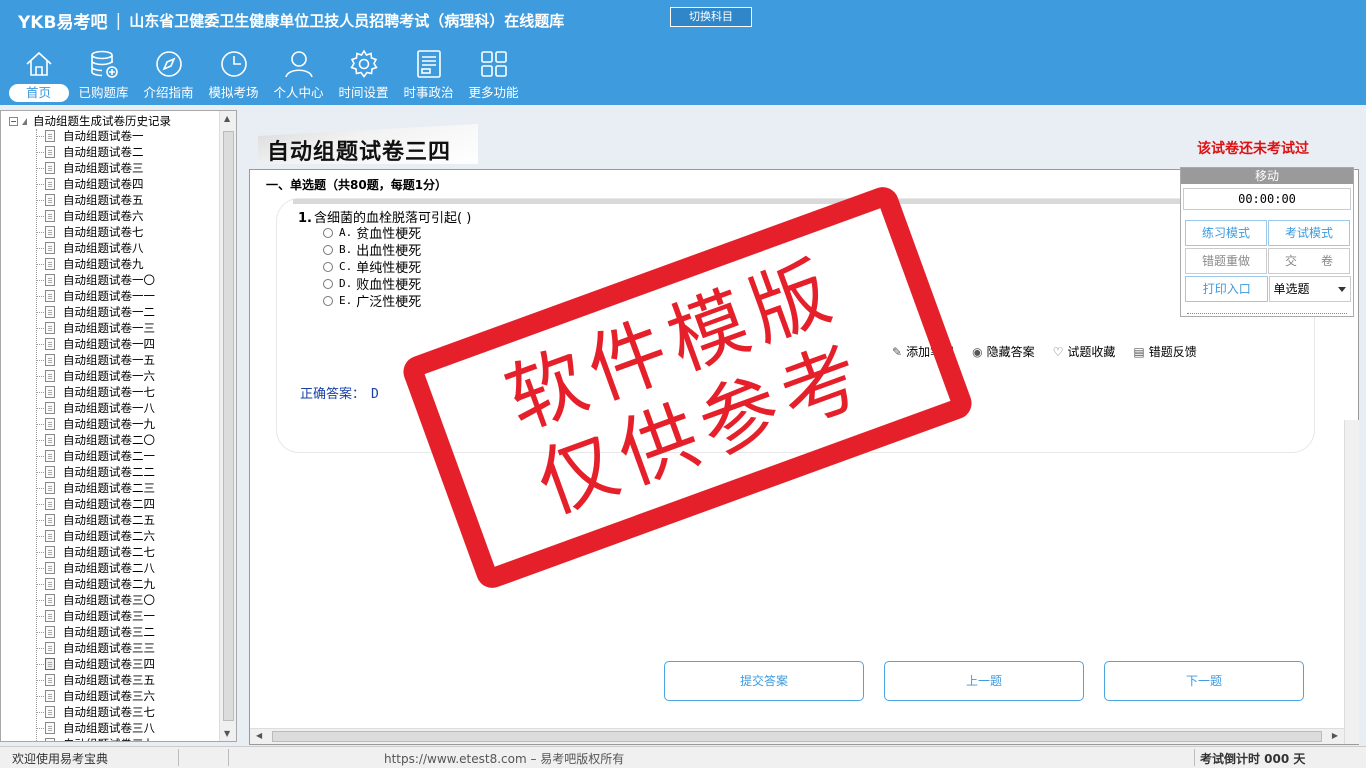 Image resolution: width=1366 pixels, height=768 pixels. I want to click on tree-item: 自动组题试卷一九, so click(78, 424).